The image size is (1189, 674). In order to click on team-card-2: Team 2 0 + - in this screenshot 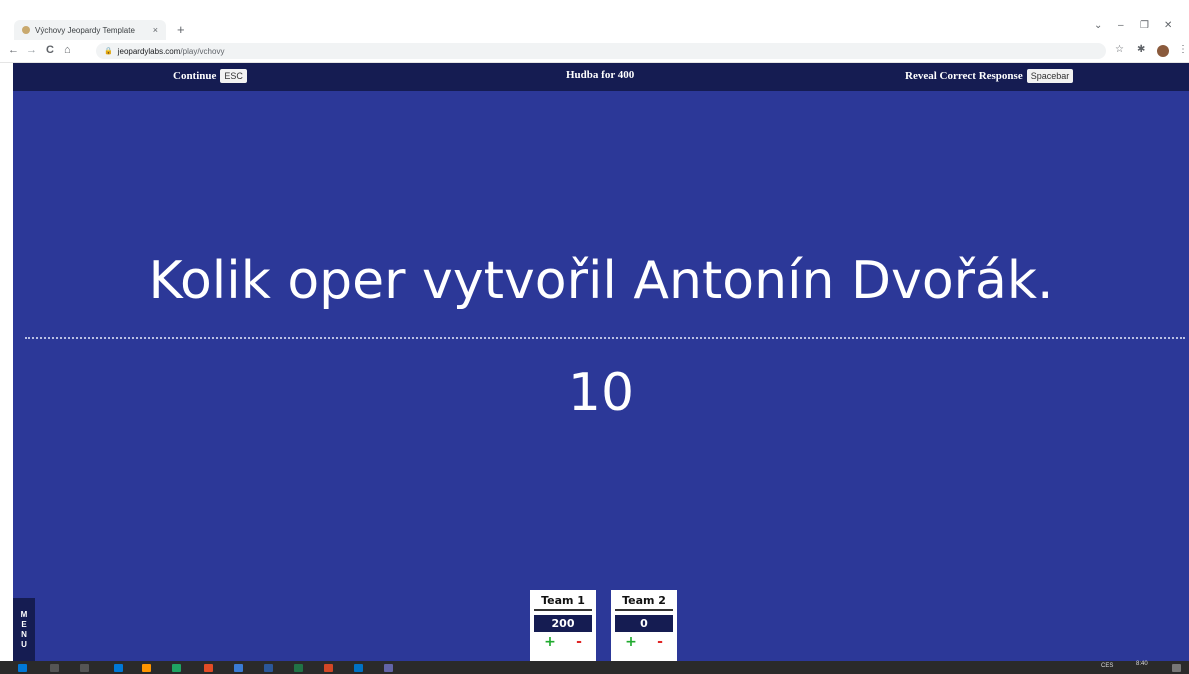, I will do `click(644, 625)`.